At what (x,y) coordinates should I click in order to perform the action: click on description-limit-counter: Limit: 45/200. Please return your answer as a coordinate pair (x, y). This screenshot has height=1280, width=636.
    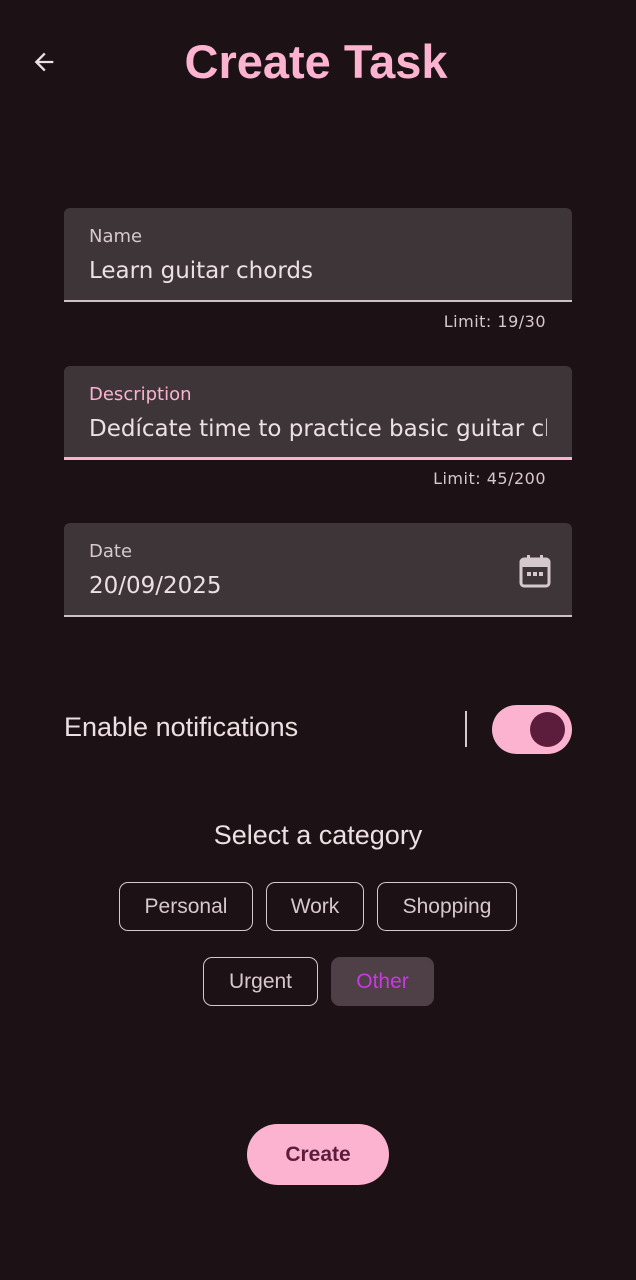
    Looking at the image, I should click on (489, 478).